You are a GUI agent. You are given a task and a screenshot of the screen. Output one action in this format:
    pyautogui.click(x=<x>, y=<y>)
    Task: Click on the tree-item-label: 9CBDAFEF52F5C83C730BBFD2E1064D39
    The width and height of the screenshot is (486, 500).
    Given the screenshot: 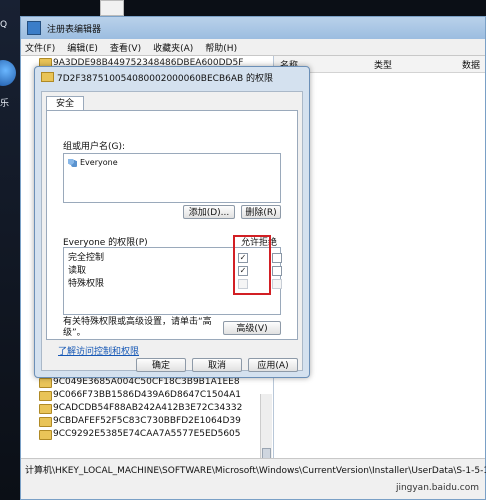 What is the action you would take?
    pyautogui.click(x=147, y=421)
    